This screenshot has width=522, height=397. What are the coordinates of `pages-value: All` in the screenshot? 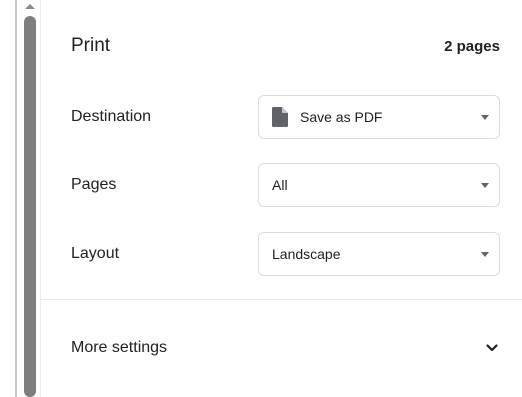 It's located at (280, 185).